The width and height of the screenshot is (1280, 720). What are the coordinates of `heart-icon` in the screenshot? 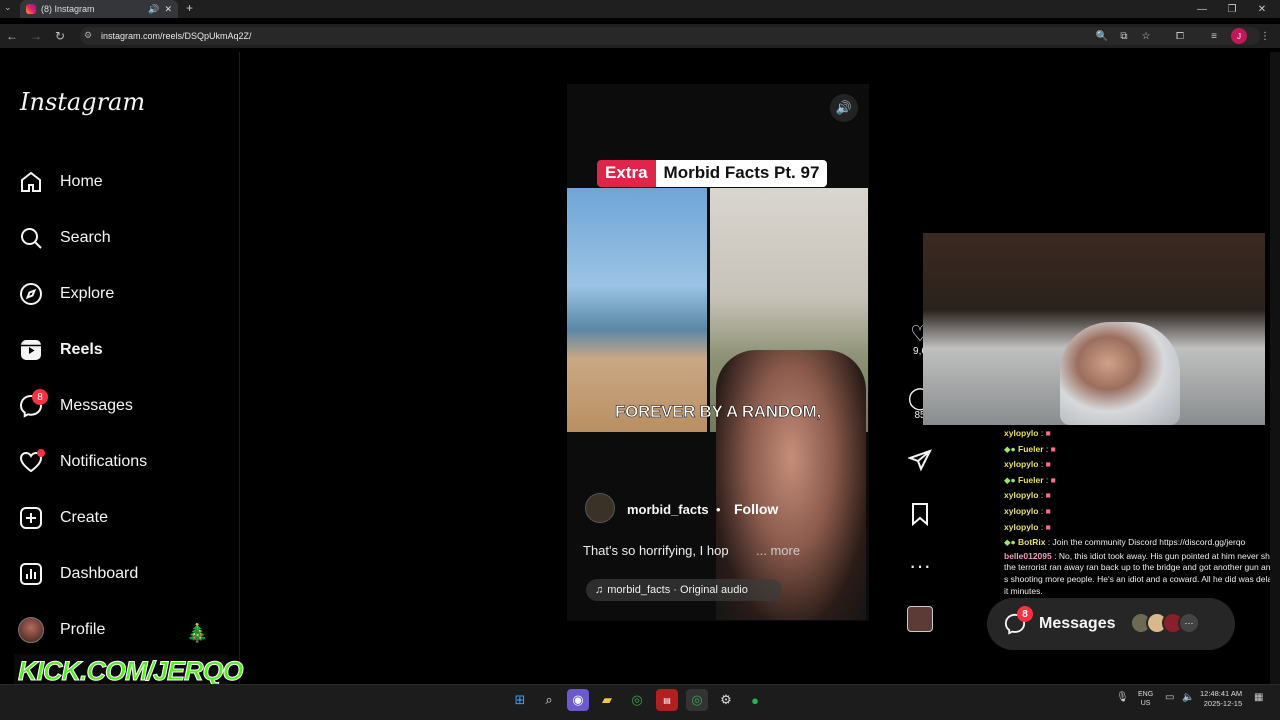 It's located at (31, 462).